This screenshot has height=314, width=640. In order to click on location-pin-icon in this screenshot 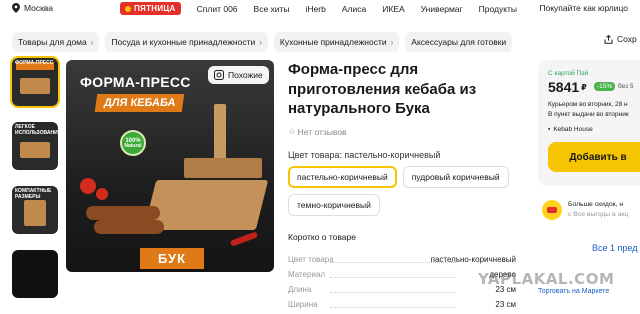, I will do `click(16, 8)`.